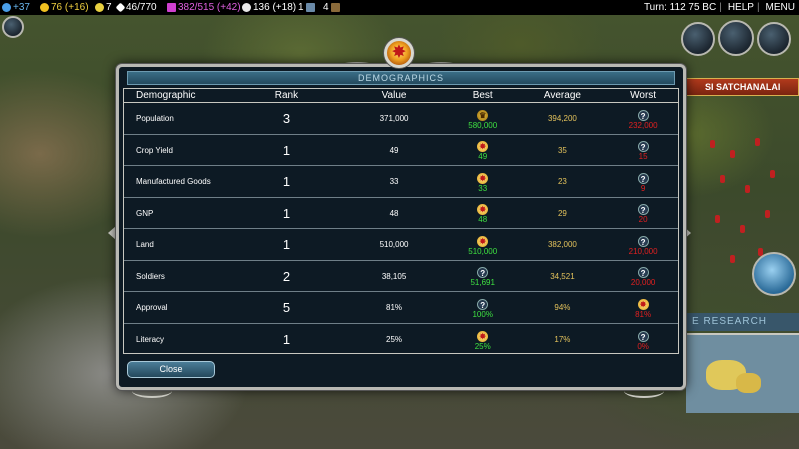  I want to click on science-stat: +37, so click(16, 7).